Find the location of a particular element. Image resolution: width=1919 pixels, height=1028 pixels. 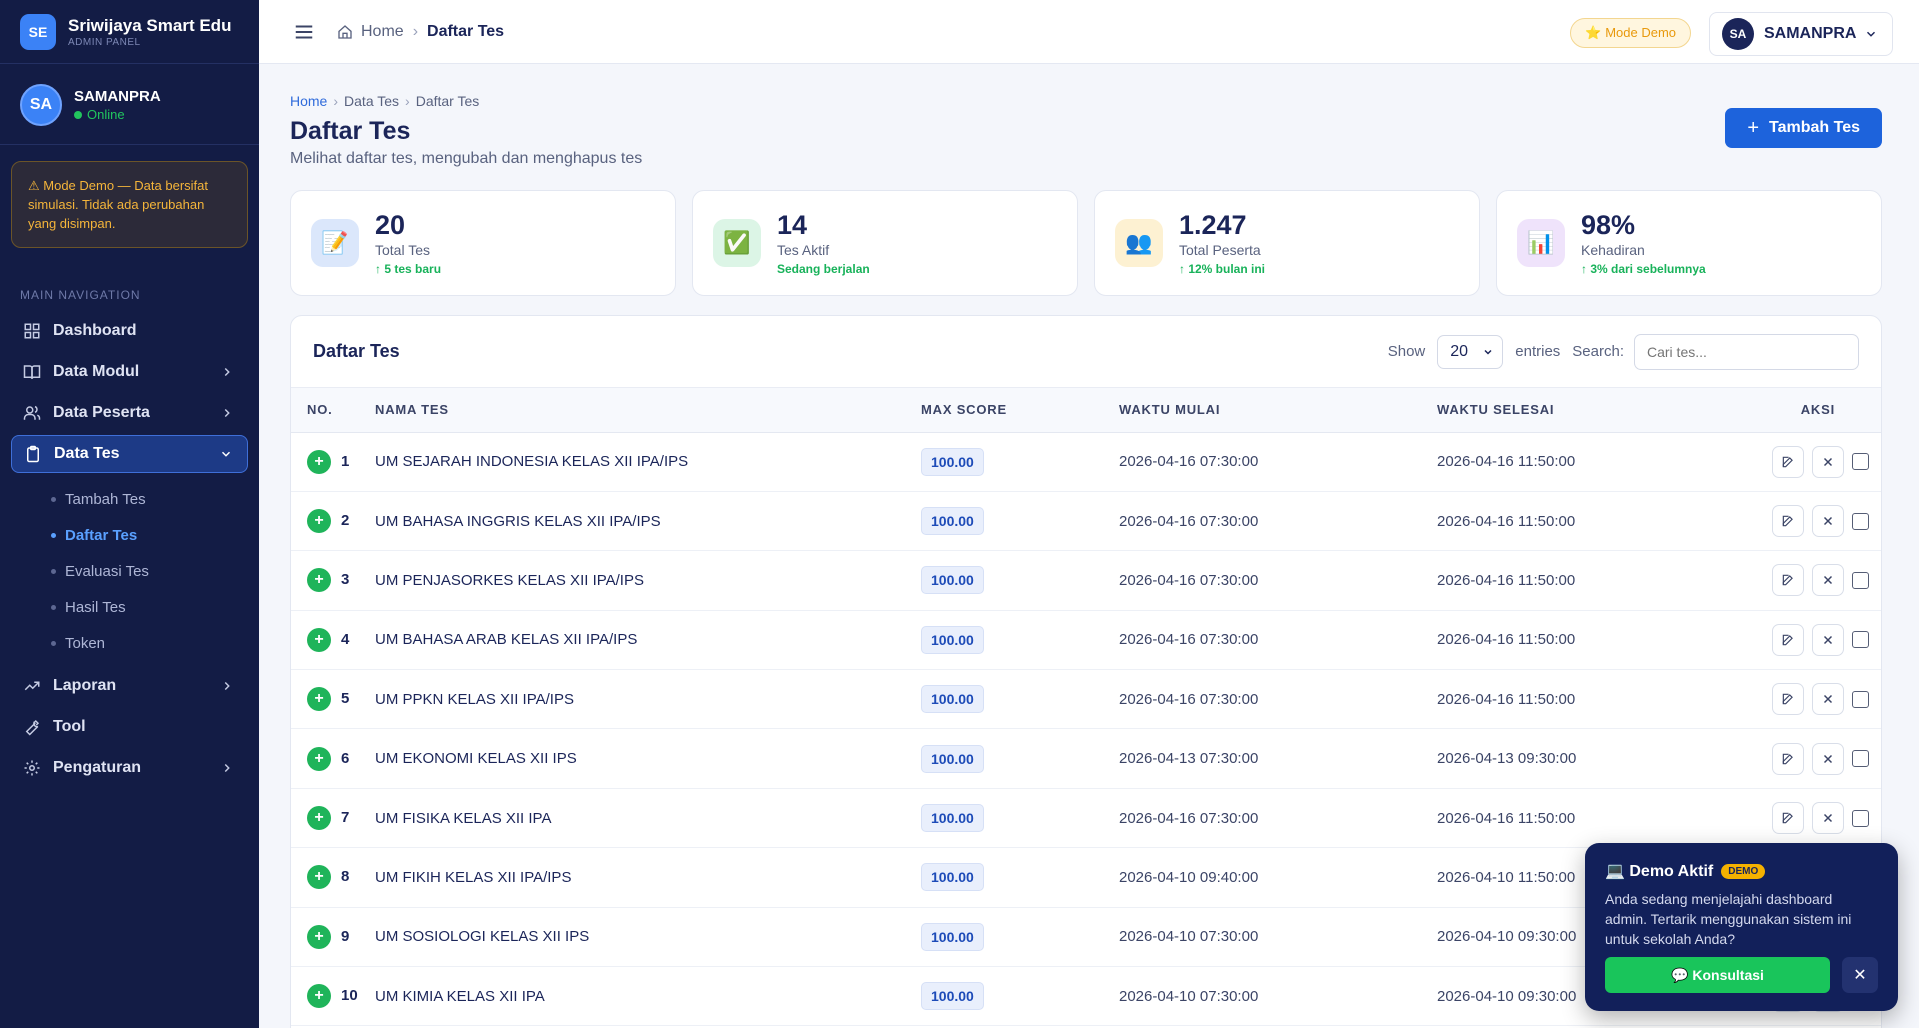

konsultasi-button: 💬 Konsultasi is located at coordinates (1717, 975).